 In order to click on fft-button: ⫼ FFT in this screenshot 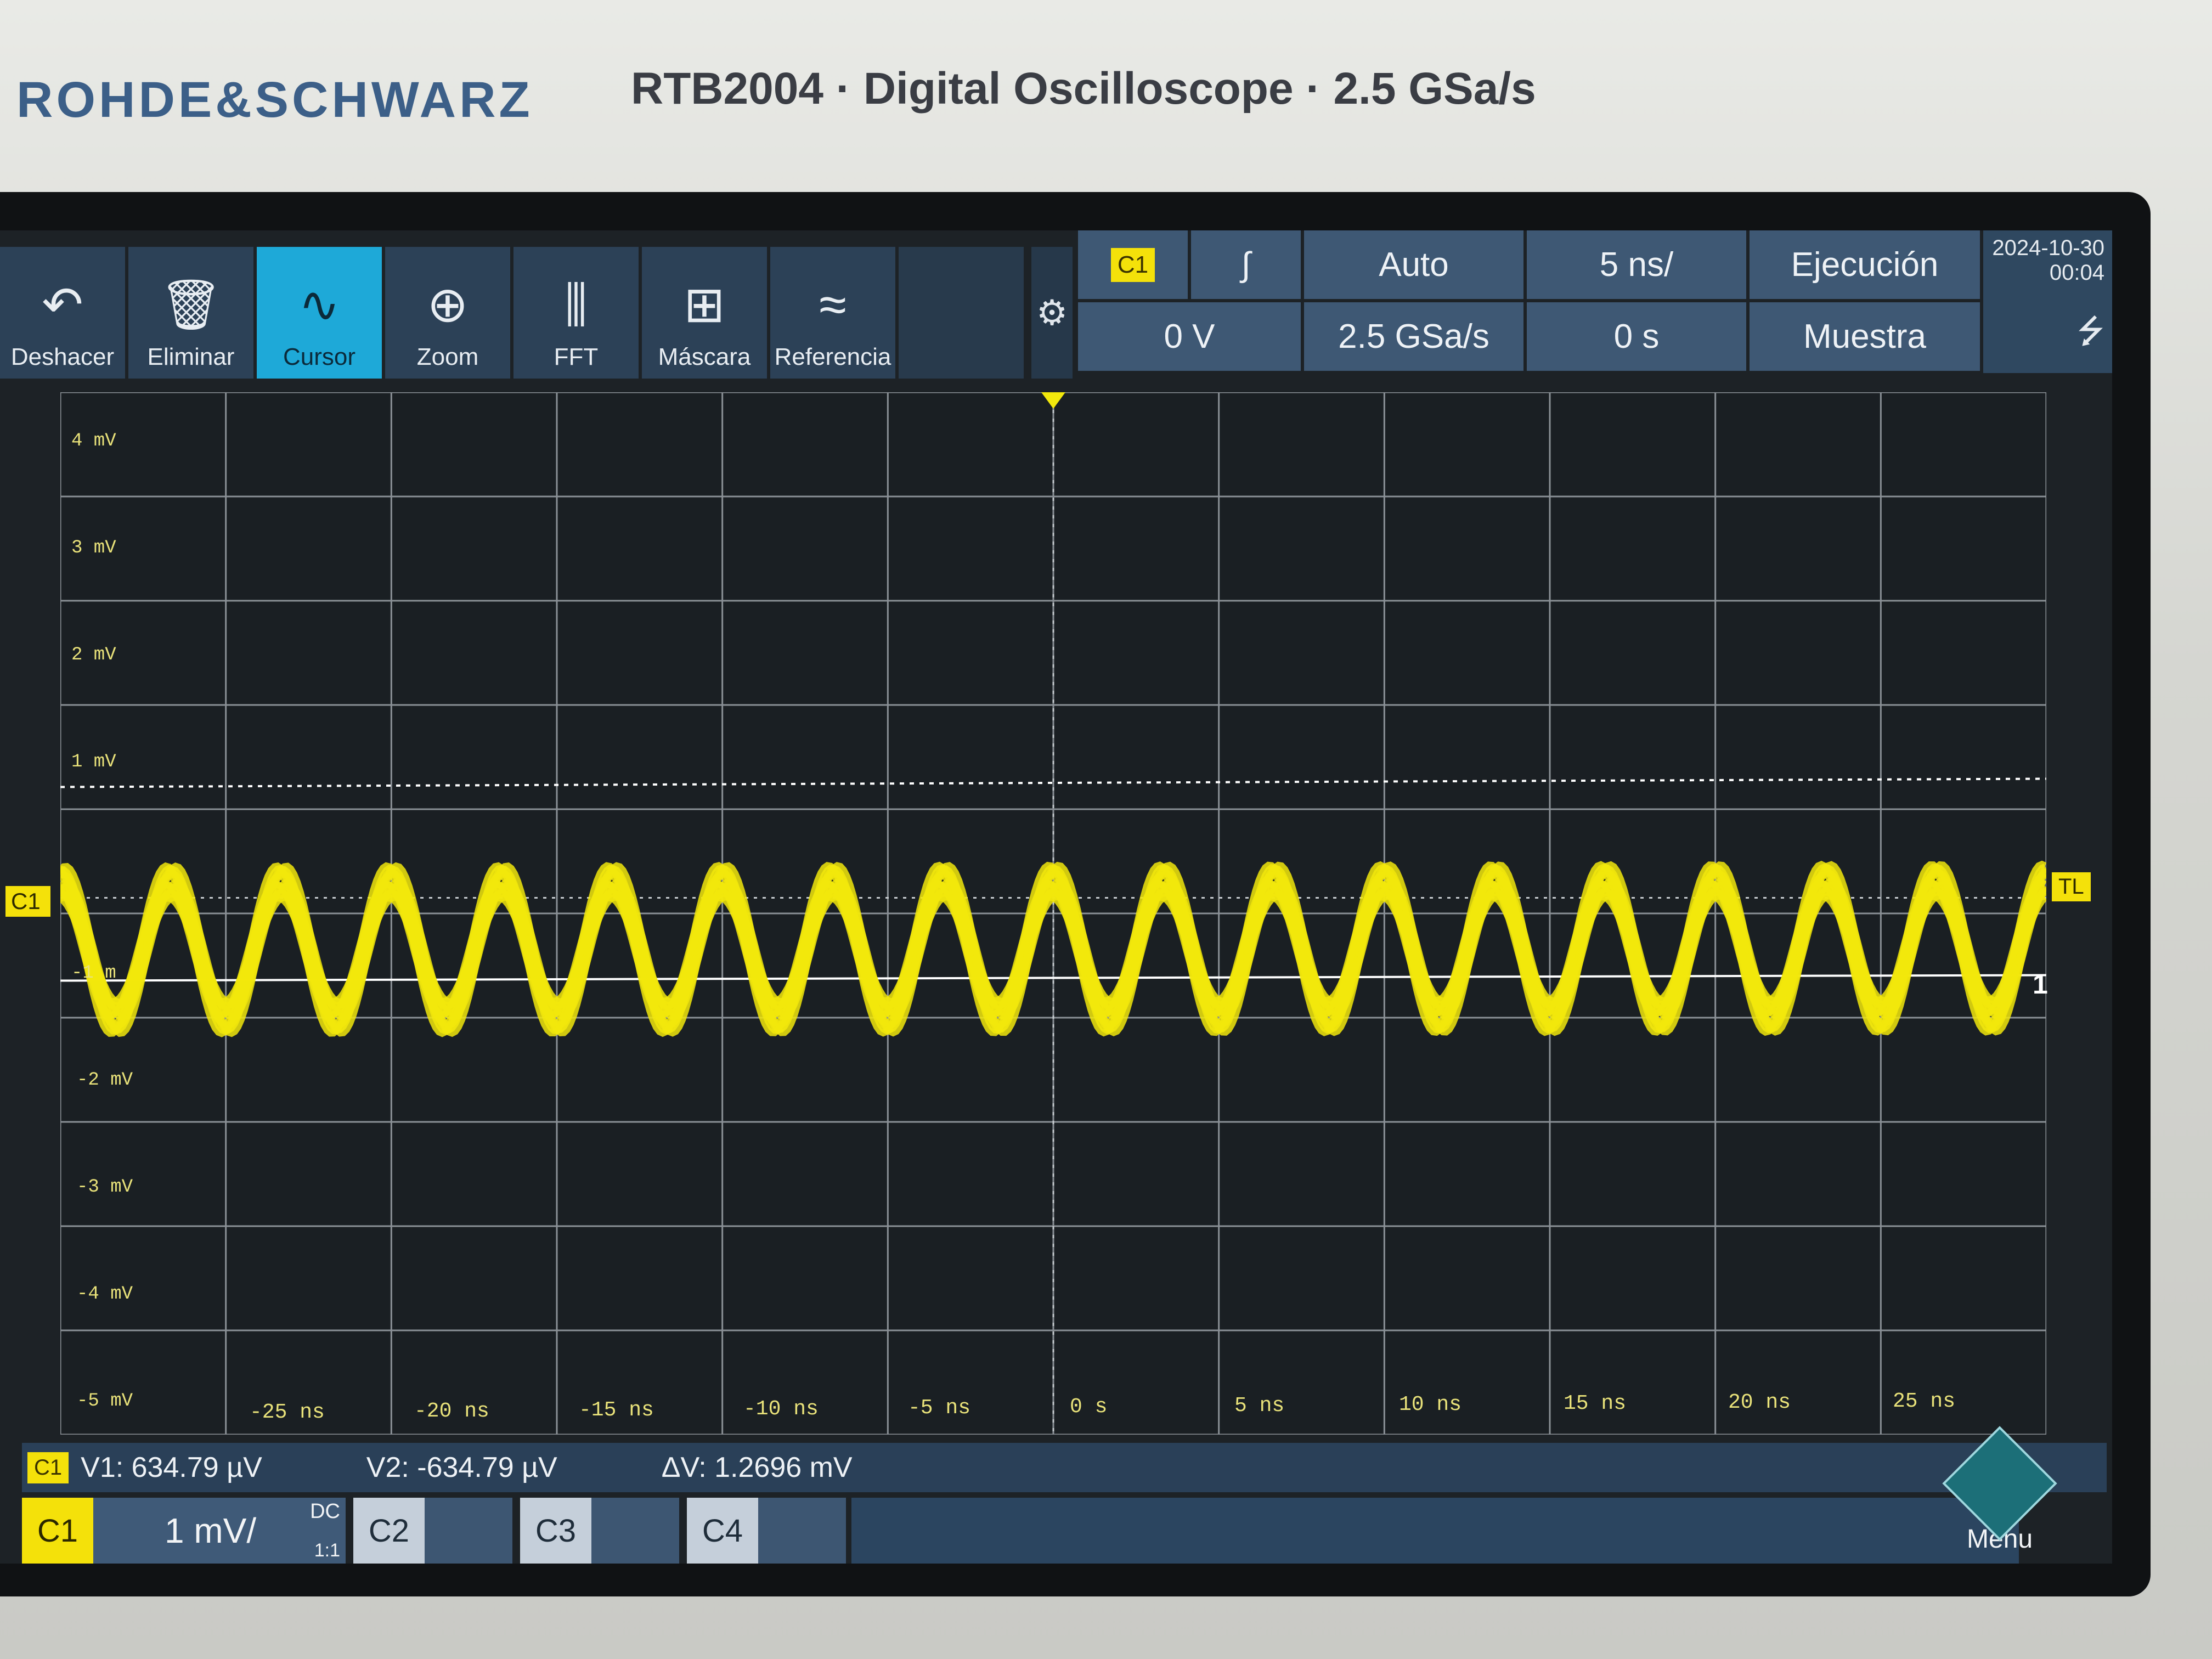, I will do `click(577, 313)`.